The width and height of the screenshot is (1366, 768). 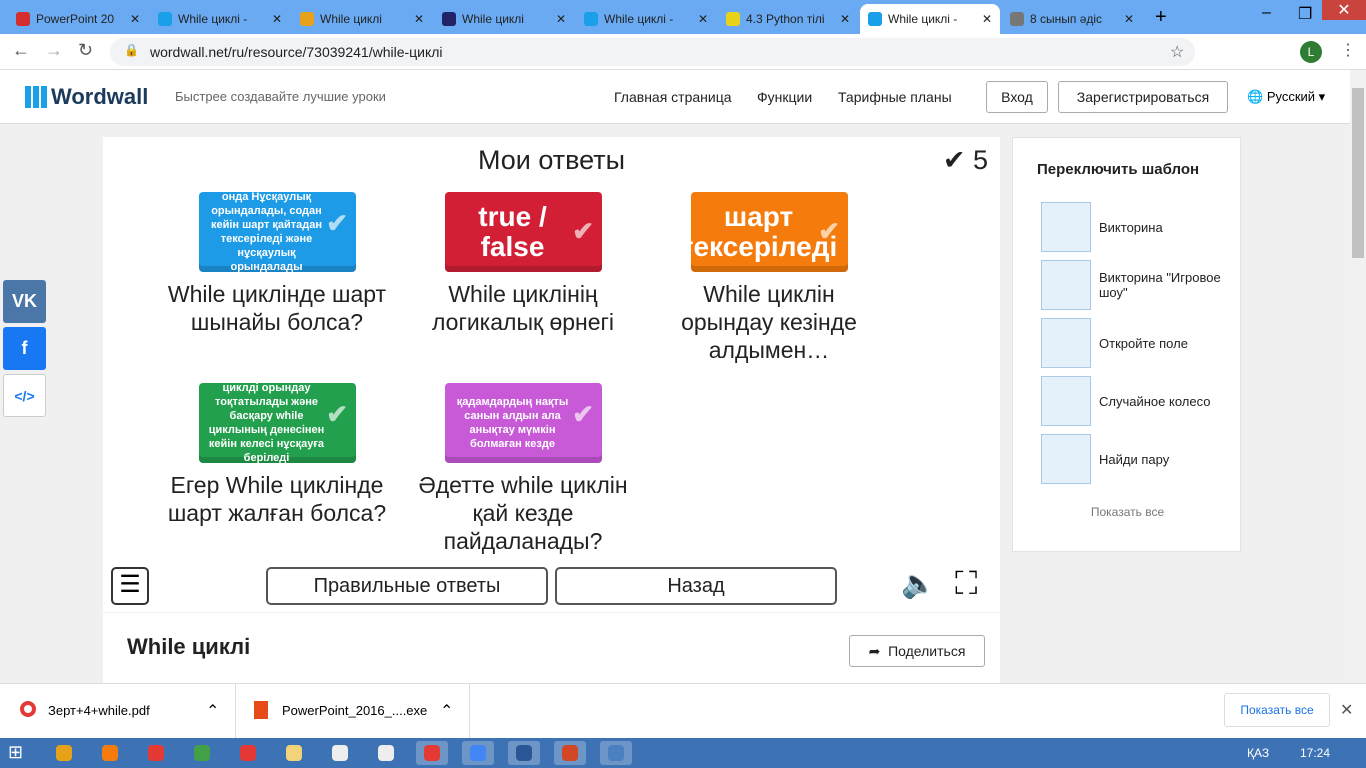 What do you see at coordinates (1305, 14) in the screenshot?
I see `maximize-icon: ❐` at bounding box center [1305, 14].